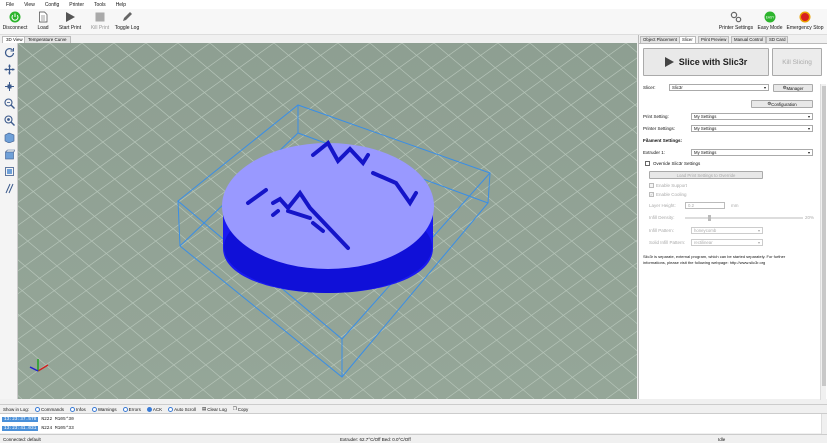 The width and height of the screenshot is (827, 443). Describe the element at coordinates (149, 409) in the screenshot. I see `ack-toggle` at that location.